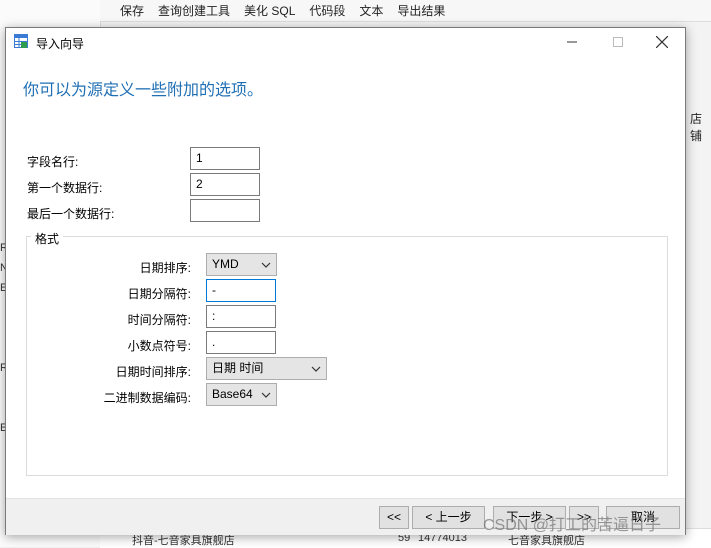 The width and height of the screenshot is (711, 548). Describe the element at coordinates (225, 264) in the screenshot. I see `date-order-value: YMD` at that location.